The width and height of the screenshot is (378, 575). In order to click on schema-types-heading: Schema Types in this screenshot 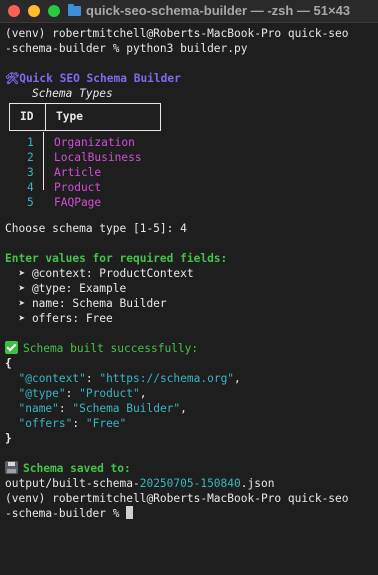, I will do `click(72, 93)`.